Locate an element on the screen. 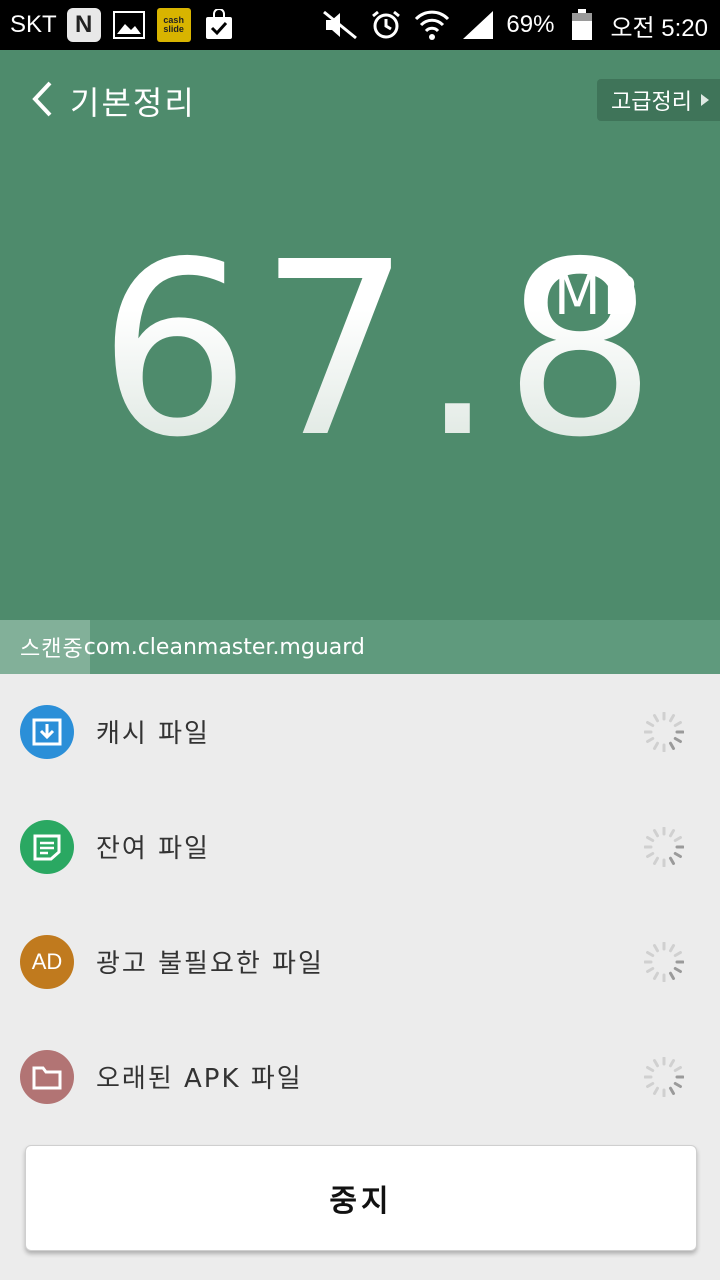 Image resolution: width=720 pixels, height=1280 pixels. ad-icon: AD is located at coordinates (47, 961).